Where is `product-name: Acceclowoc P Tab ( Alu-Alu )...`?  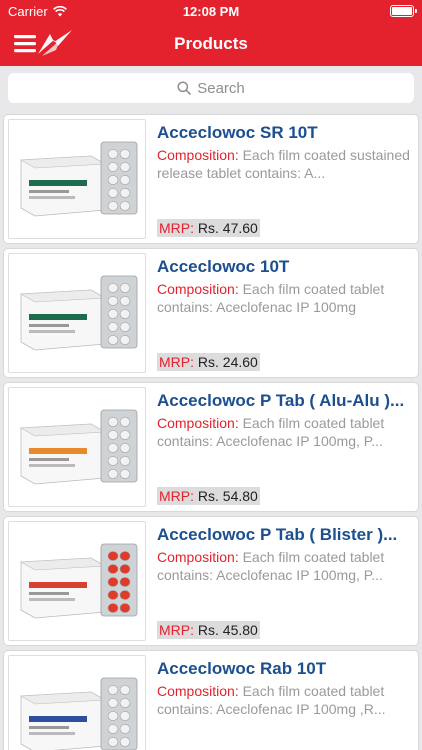
product-name: Acceclowoc P Tab ( Alu-Alu )... is located at coordinates (281, 400).